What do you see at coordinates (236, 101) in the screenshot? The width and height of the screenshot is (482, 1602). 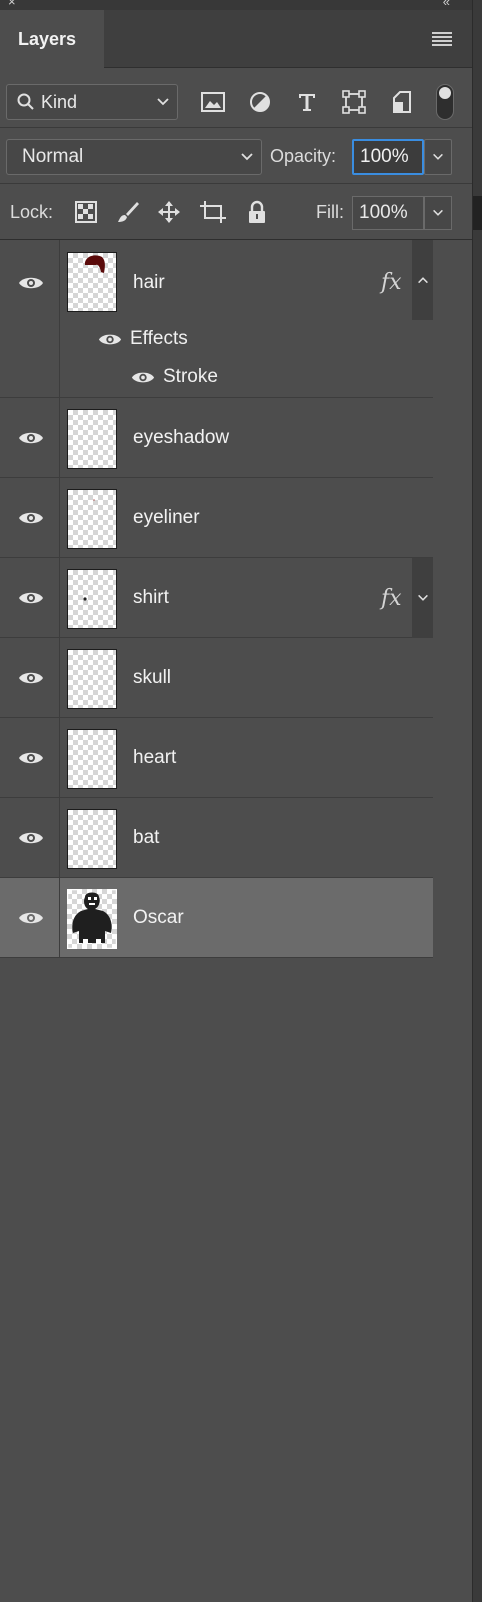 I see `filter-row: Kind` at bounding box center [236, 101].